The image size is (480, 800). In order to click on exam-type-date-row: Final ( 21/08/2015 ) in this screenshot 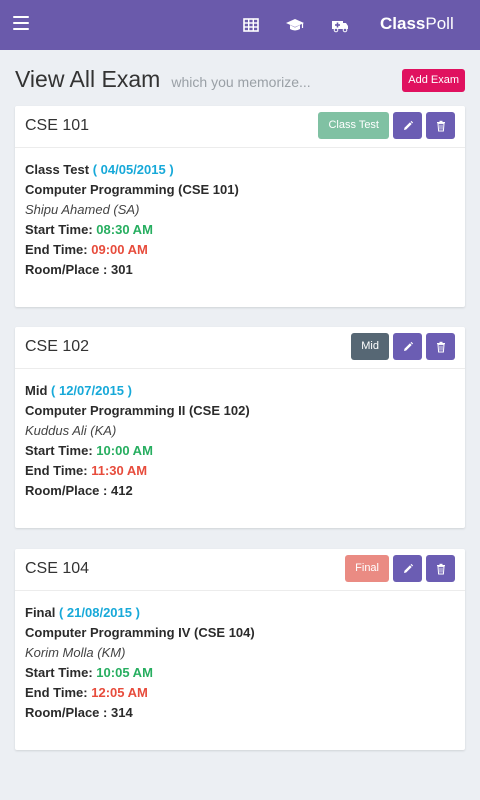, I will do `click(82, 612)`.